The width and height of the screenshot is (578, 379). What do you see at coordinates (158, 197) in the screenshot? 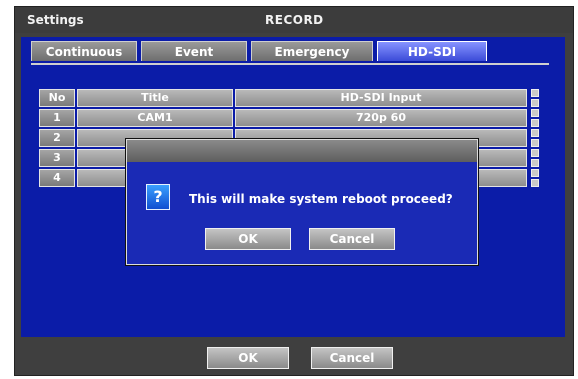
I see `question-icon: ?` at bounding box center [158, 197].